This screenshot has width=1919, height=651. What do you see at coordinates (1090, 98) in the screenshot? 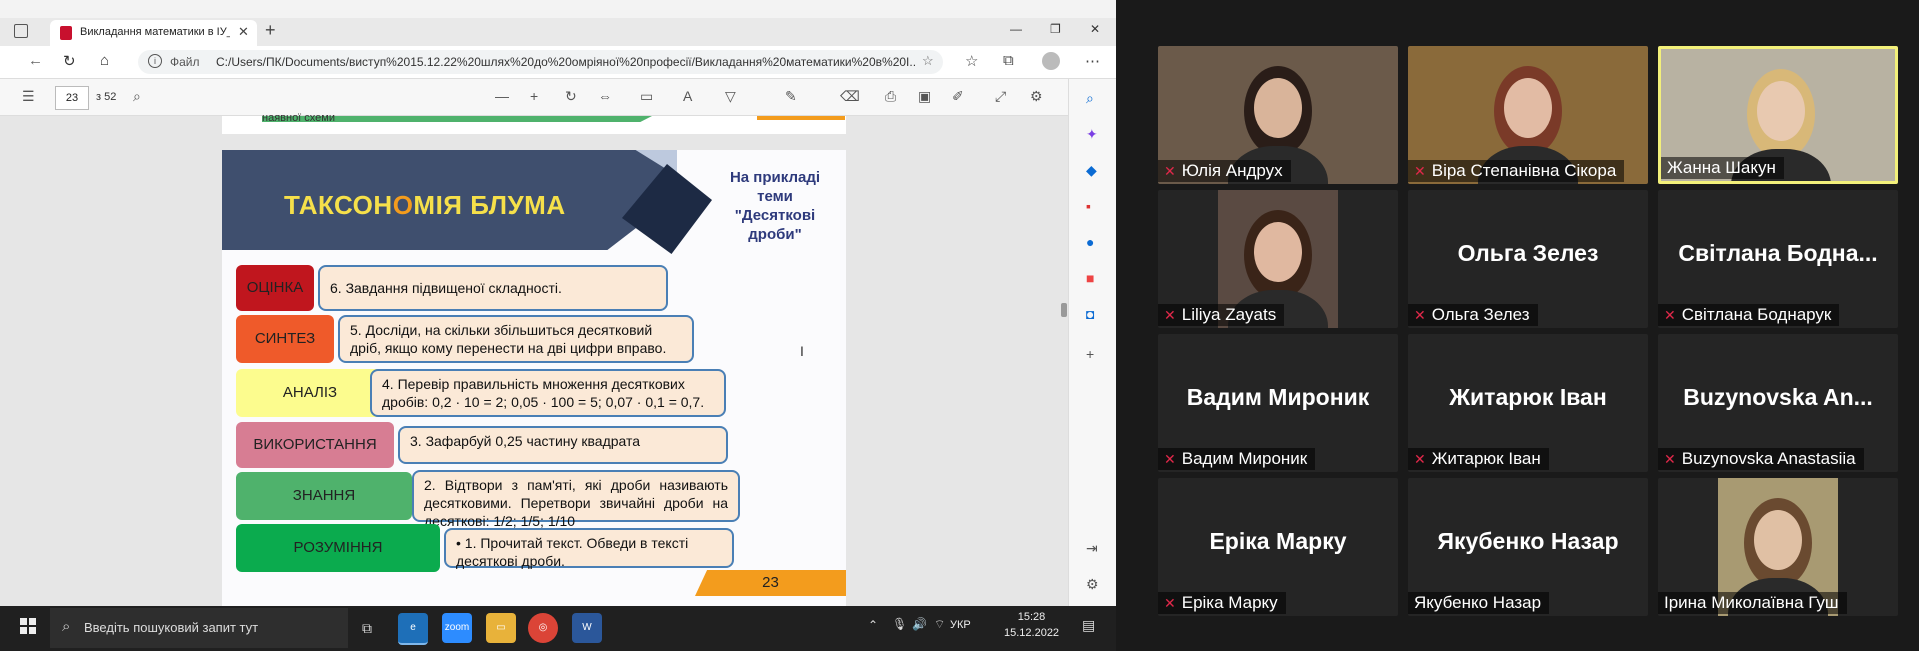
I see `sidebar-search-icon: ⌕` at bounding box center [1090, 98].